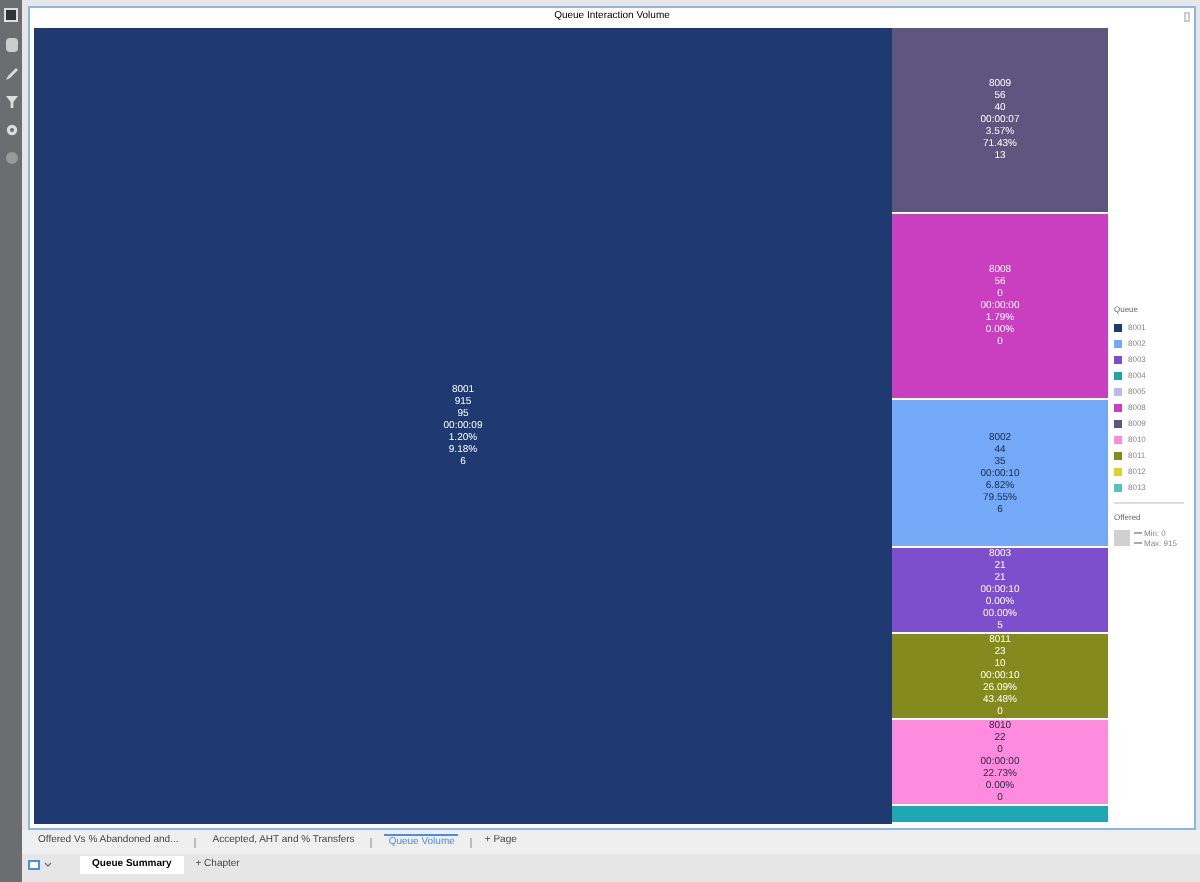 This screenshot has width=1200, height=882. I want to click on pencil-icon, so click(11, 74).